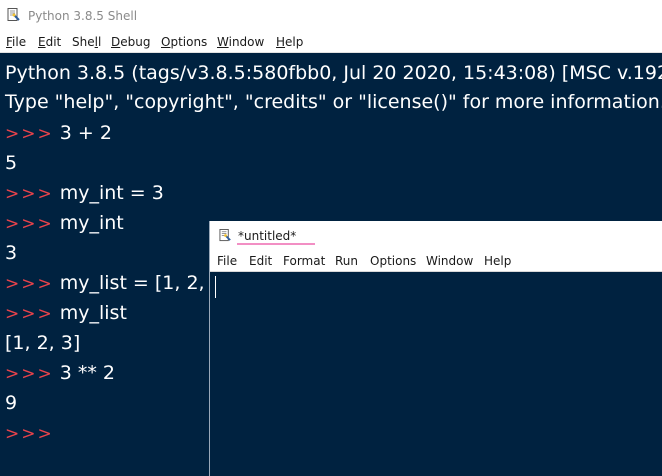 This screenshot has height=476, width=662. I want to click on shell-current-prompt-line: >>>, so click(32, 433).